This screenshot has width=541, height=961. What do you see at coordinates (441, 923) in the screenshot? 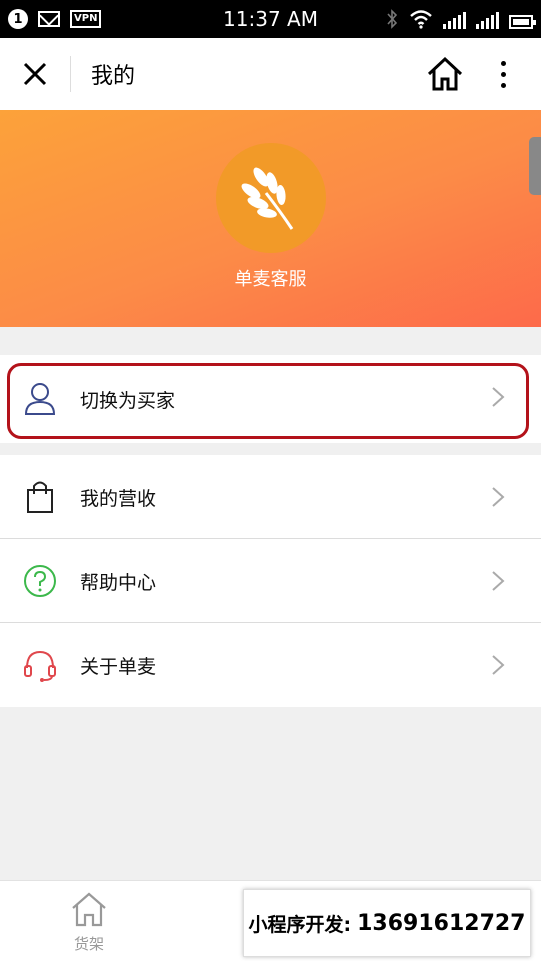
I see `promo-phone: 13691612727` at bounding box center [441, 923].